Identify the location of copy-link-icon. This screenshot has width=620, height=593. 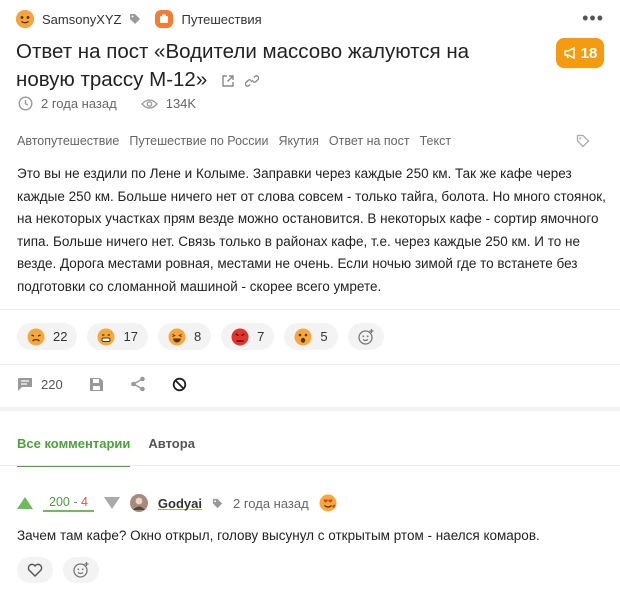
(251, 81).